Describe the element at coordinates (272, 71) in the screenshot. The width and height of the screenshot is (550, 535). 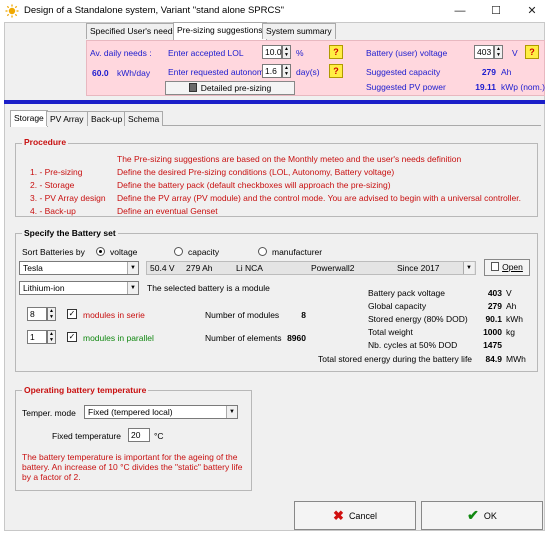
I see `autonomy-input: 1.6` at that location.